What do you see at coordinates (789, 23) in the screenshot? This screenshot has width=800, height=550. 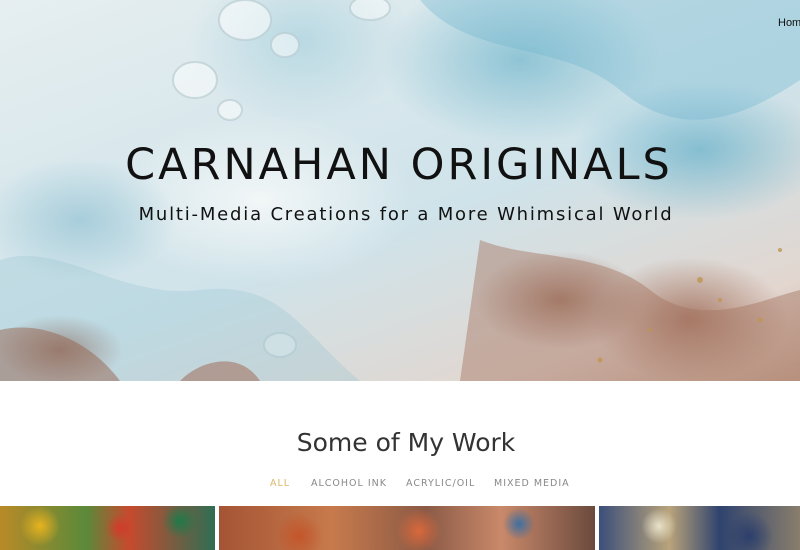 I see `nav-home-link: Hom` at bounding box center [789, 23].